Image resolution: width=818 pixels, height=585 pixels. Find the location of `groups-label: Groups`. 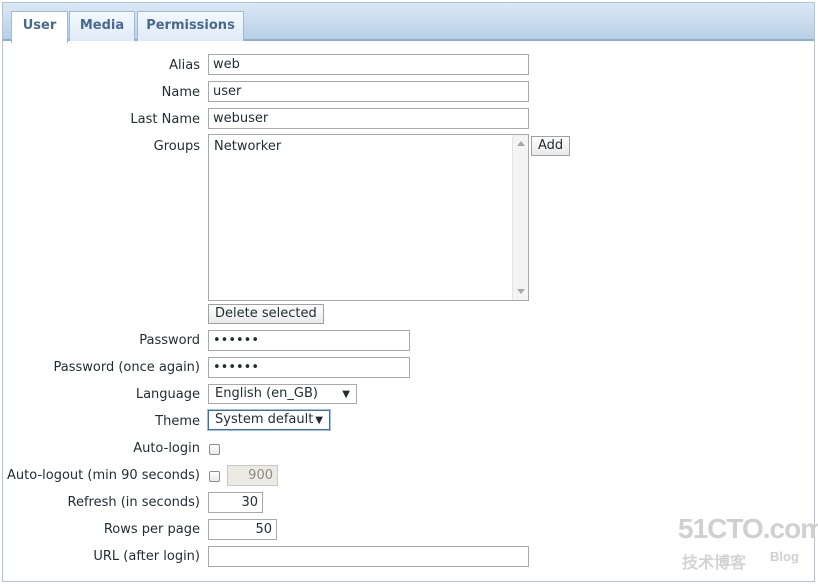

groups-label: Groups is located at coordinates (176, 146).